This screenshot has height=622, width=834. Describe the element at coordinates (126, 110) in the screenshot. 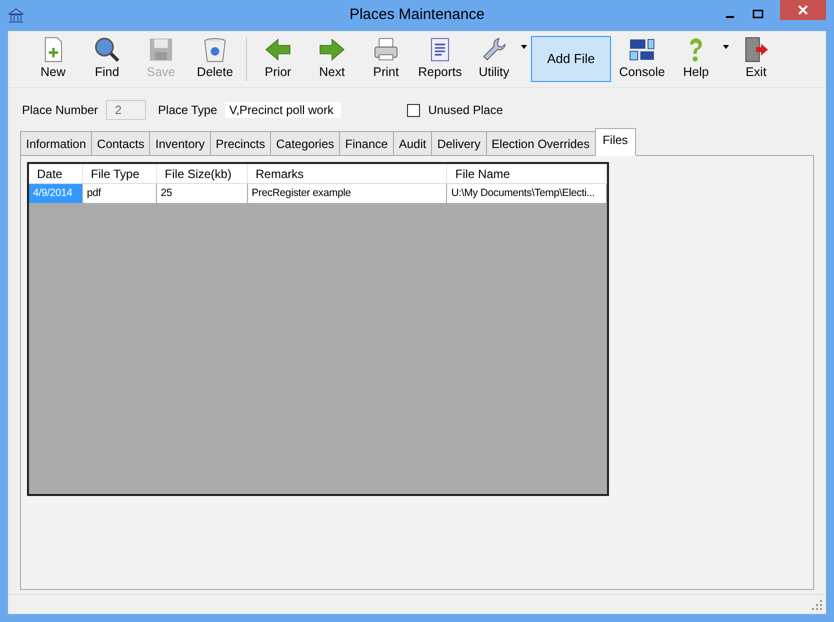

I see `place-number-field: 2` at that location.